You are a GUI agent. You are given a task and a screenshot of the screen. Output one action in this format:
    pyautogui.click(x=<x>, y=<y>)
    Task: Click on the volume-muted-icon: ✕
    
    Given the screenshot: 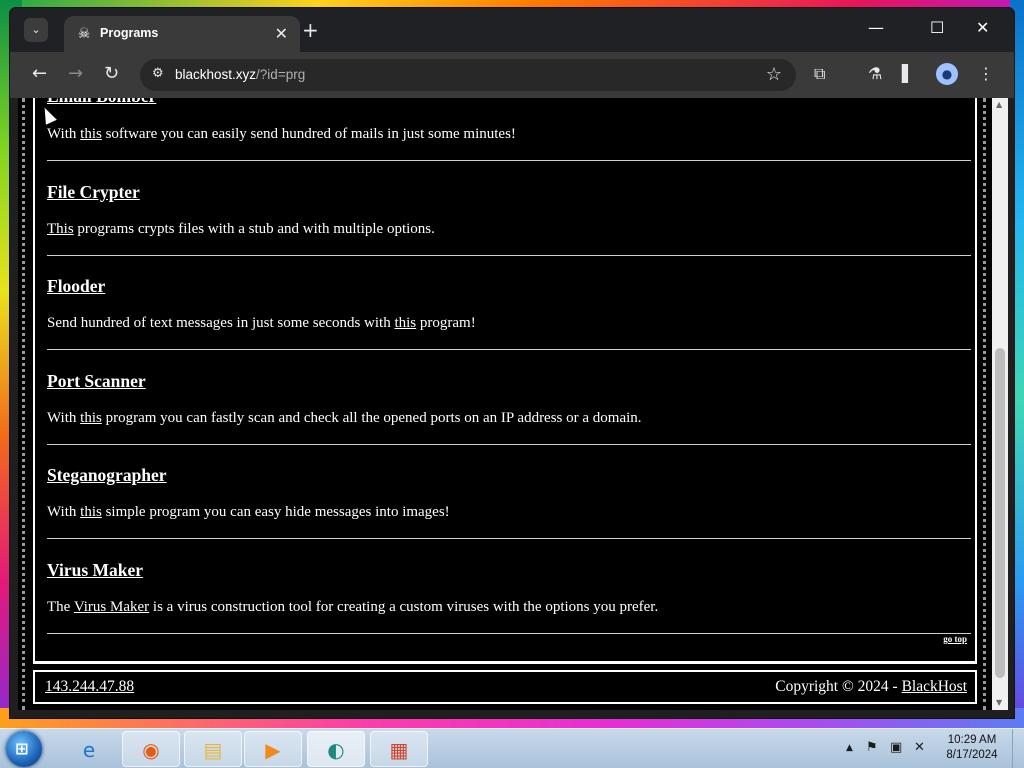 What is the action you would take?
    pyautogui.click(x=919, y=747)
    